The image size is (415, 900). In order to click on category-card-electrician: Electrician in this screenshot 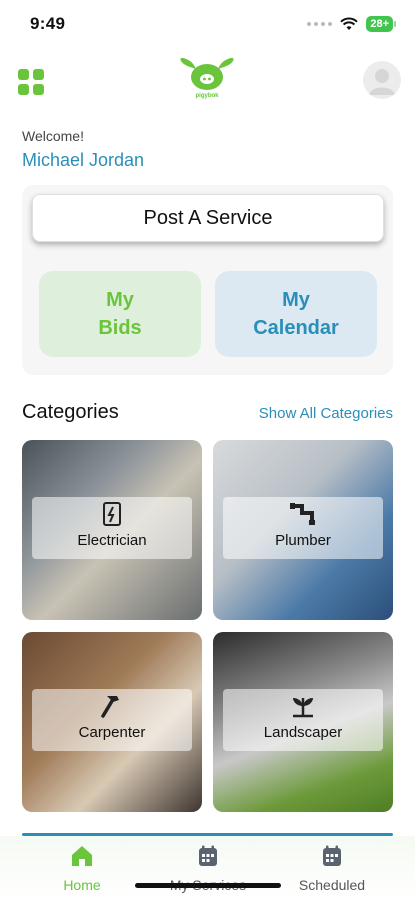, I will do `click(112, 530)`.